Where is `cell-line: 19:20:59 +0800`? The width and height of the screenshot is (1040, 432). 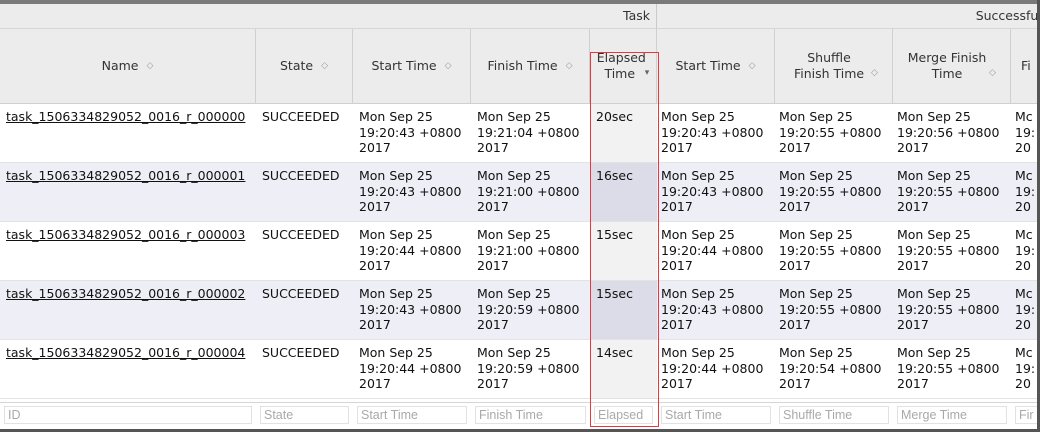 cell-line: 19:20:59 +0800 is located at coordinates (528, 309).